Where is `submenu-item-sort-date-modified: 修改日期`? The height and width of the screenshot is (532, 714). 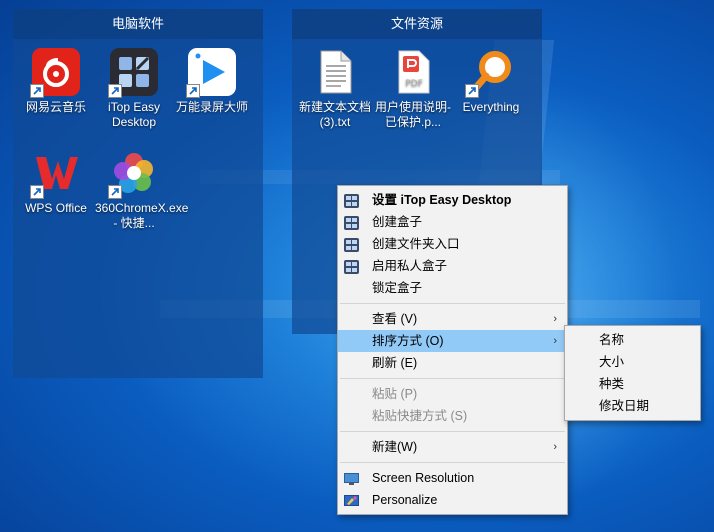 submenu-item-sort-date-modified: 修改日期 is located at coordinates (632, 406).